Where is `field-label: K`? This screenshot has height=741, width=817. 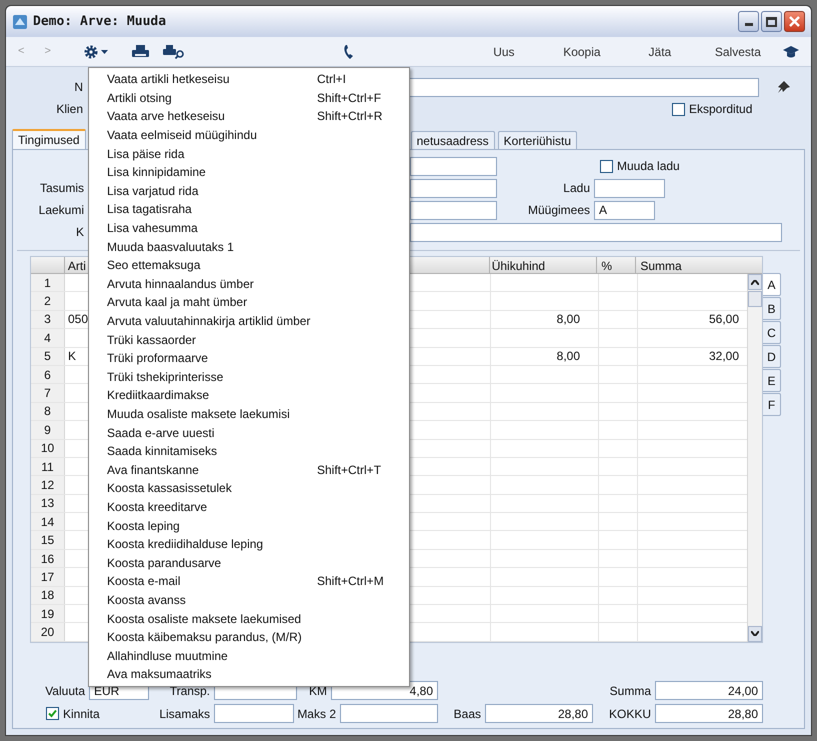
field-label: K is located at coordinates (80, 232).